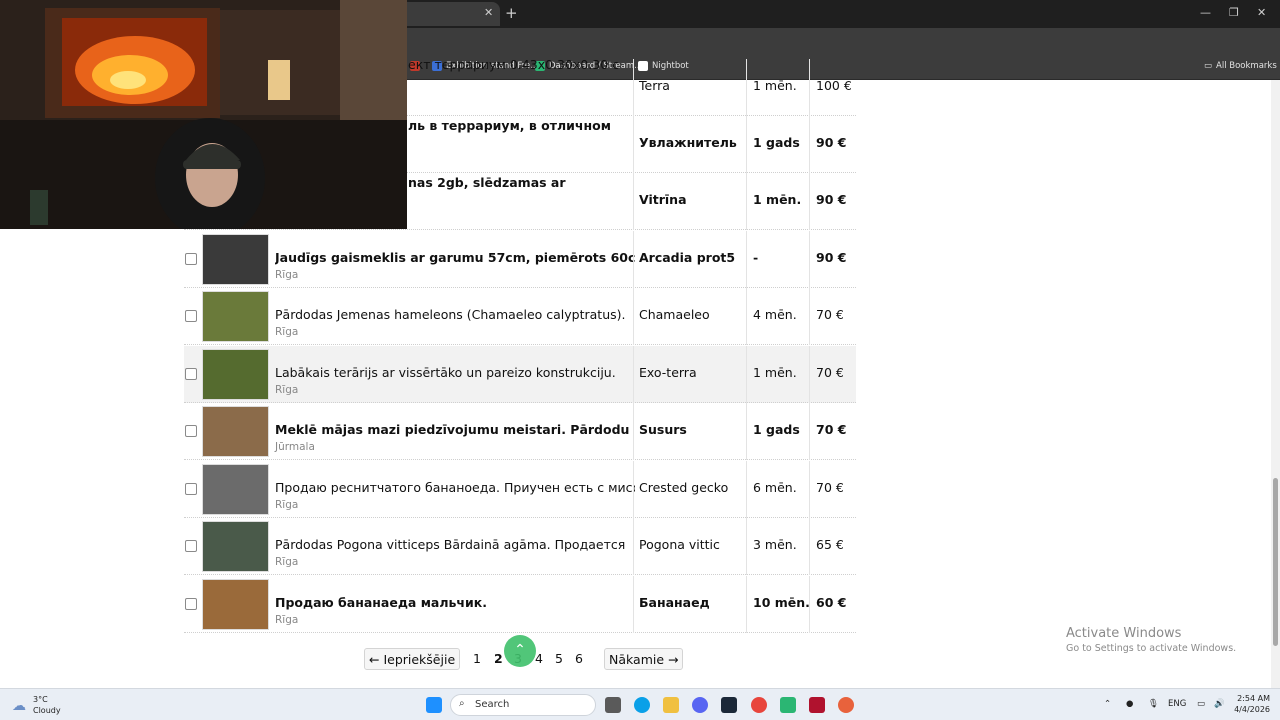 This screenshot has width=1280, height=720. I want to click on close-window-icon: ✕, so click(1261, 12).